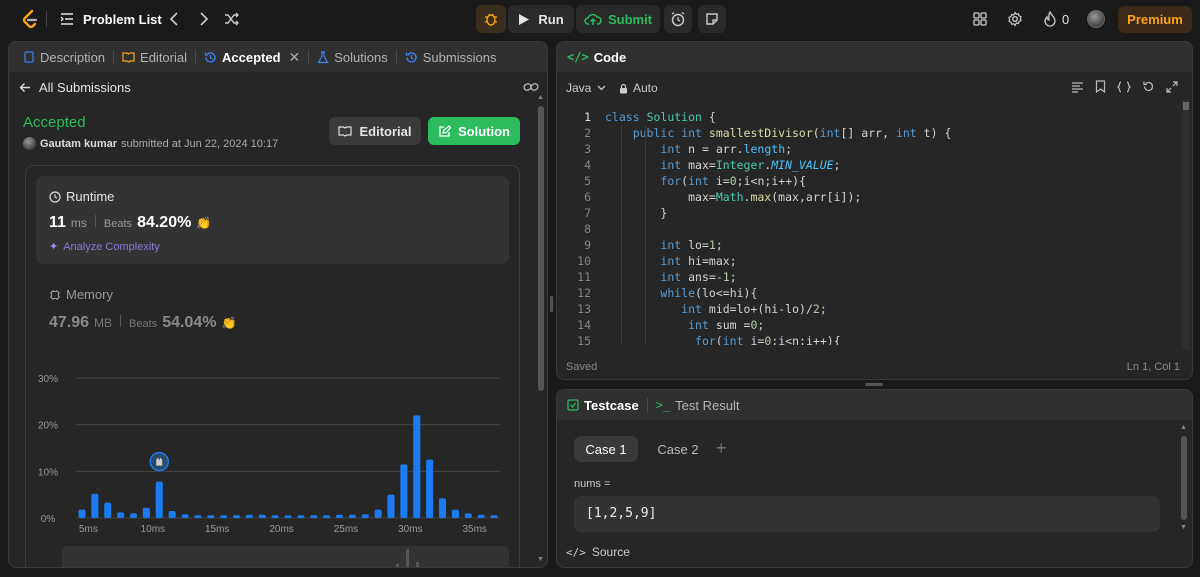 The image size is (1200, 577). Describe the element at coordinates (531, 87) in the screenshot. I see `link-icon` at that location.